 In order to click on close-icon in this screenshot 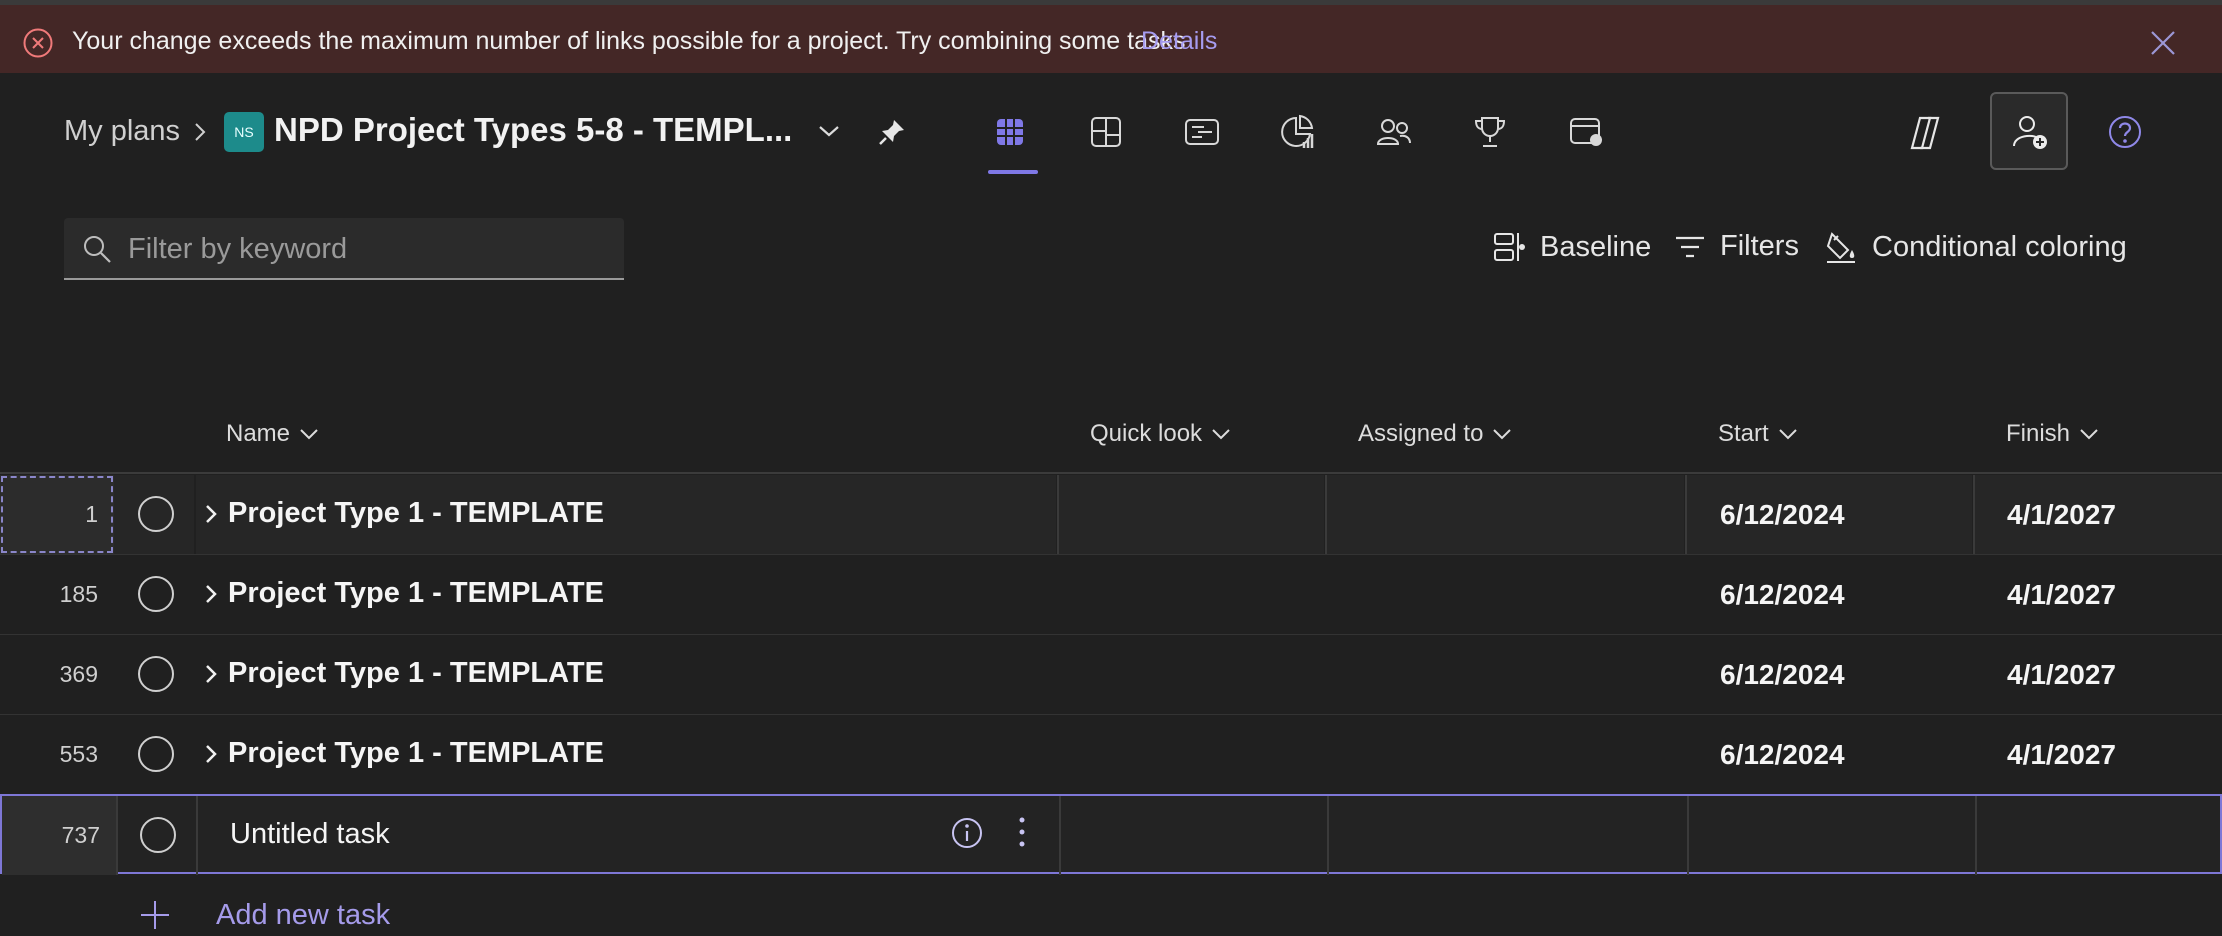, I will do `click(2163, 43)`.